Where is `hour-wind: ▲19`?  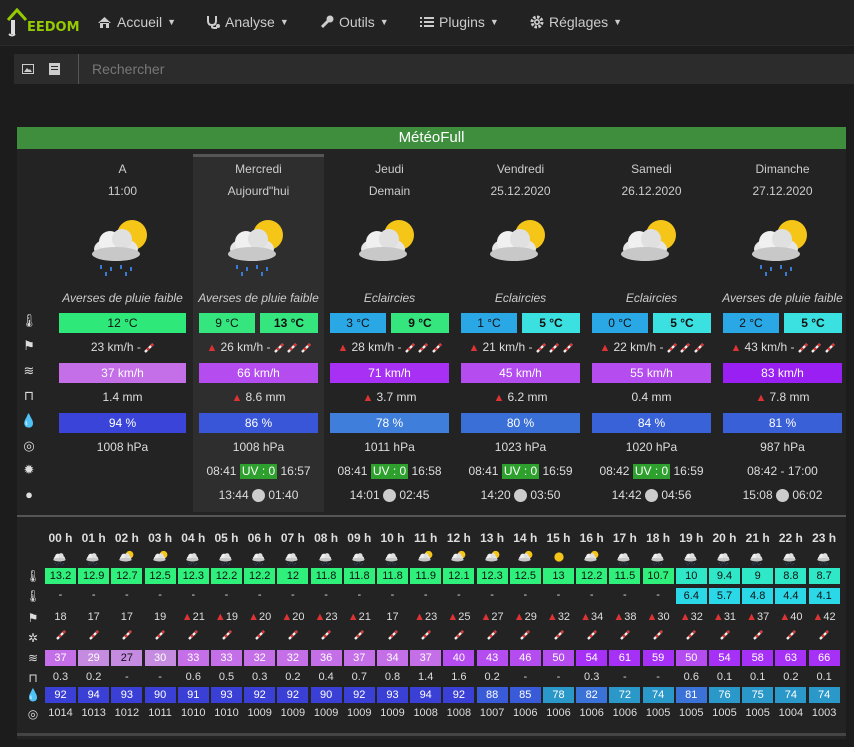 hour-wind: ▲19 is located at coordinates (226, 617).